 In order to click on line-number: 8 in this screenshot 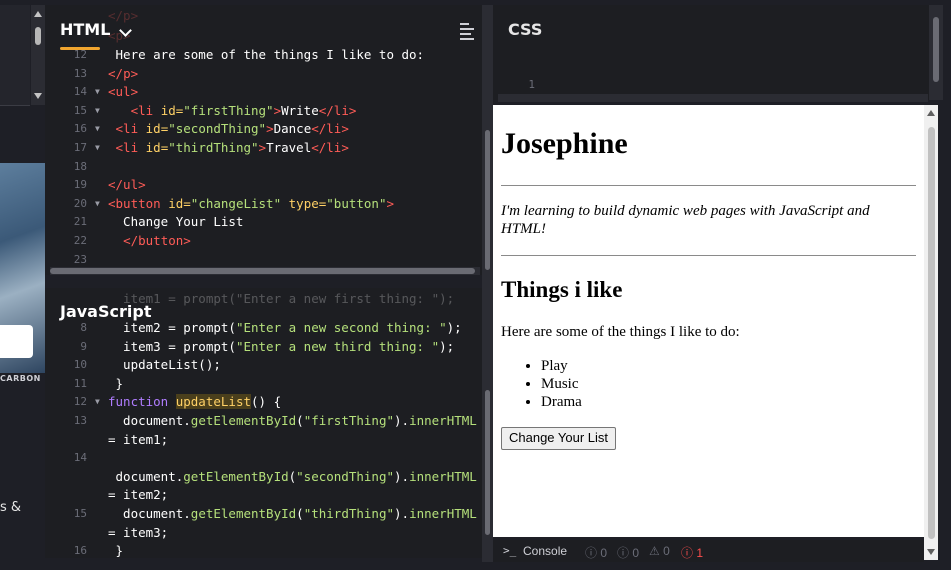, I will do `click(83, 327)`.